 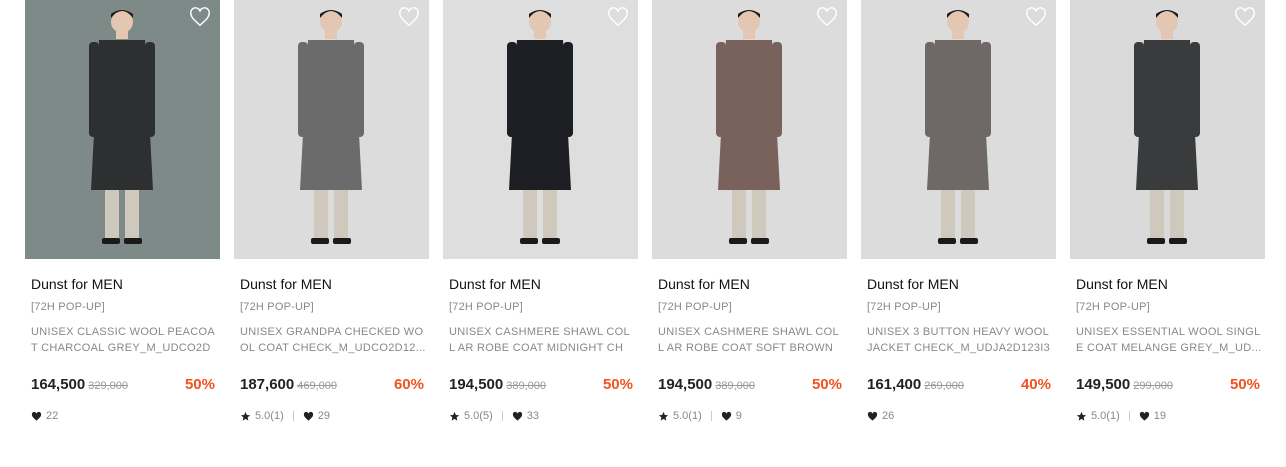 I want to click on like-count: 19, so click(x=1159, y=416).